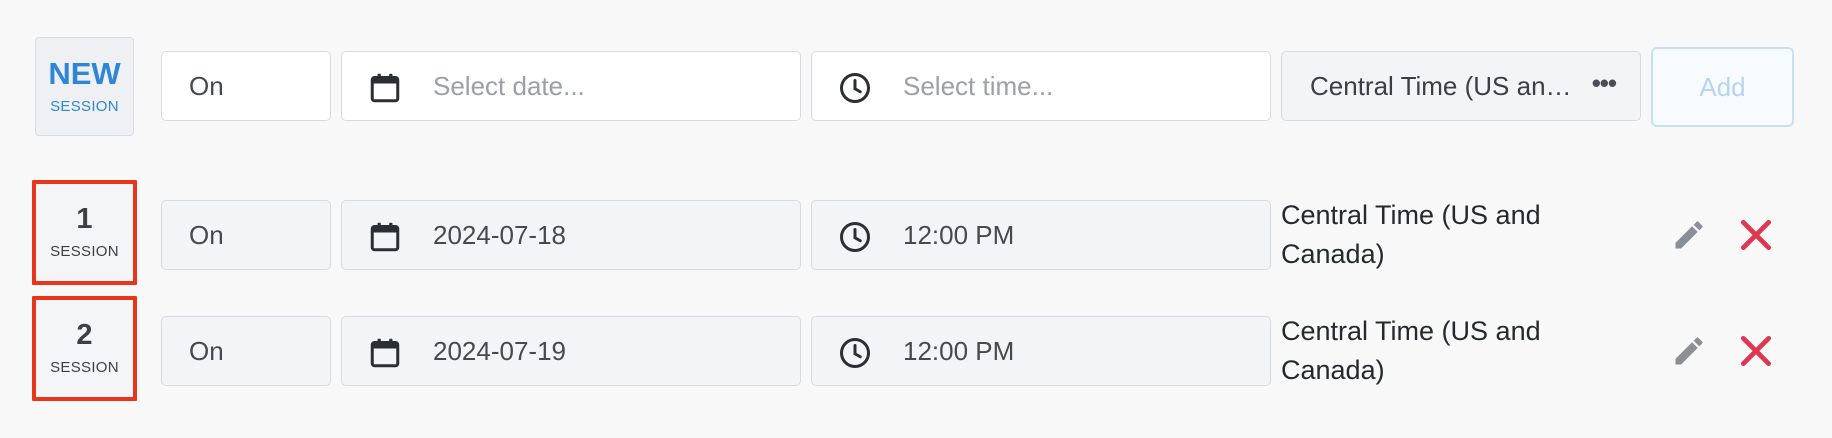 Image resolution: width=1832 pixels, height=438 pixels. I want to click on session-badge: 1 SESSION, so click(84, 232).